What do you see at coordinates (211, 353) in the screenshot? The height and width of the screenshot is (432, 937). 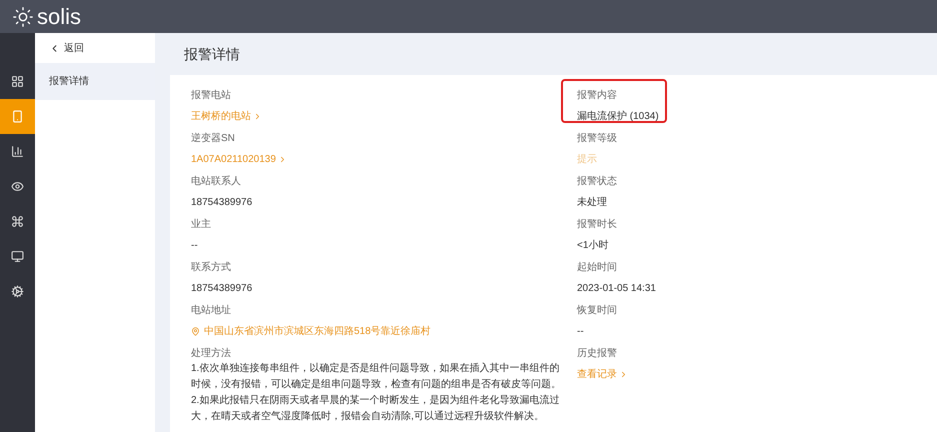 I see `method-label: 处理方法` at bounding box center [211, 353].